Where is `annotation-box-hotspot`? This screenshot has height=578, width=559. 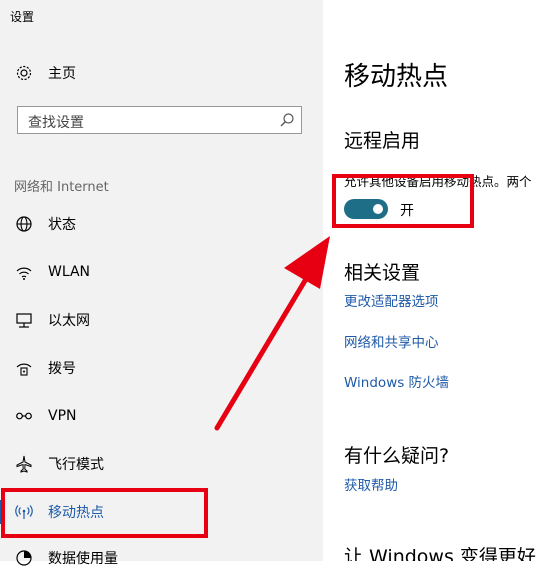
annotation-box-hotspot is located at coordinates (104, 513).